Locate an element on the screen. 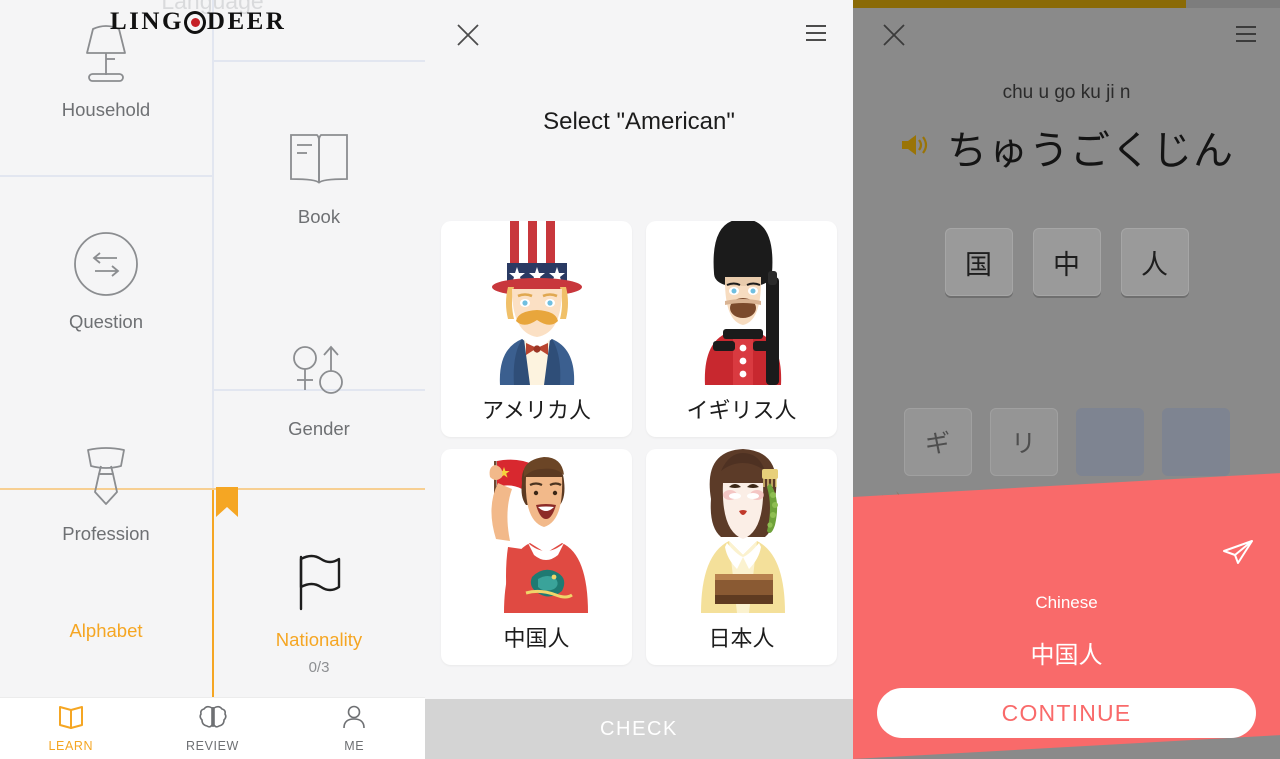  paper-plane-report-icon is located at coordinates (1238, 552).